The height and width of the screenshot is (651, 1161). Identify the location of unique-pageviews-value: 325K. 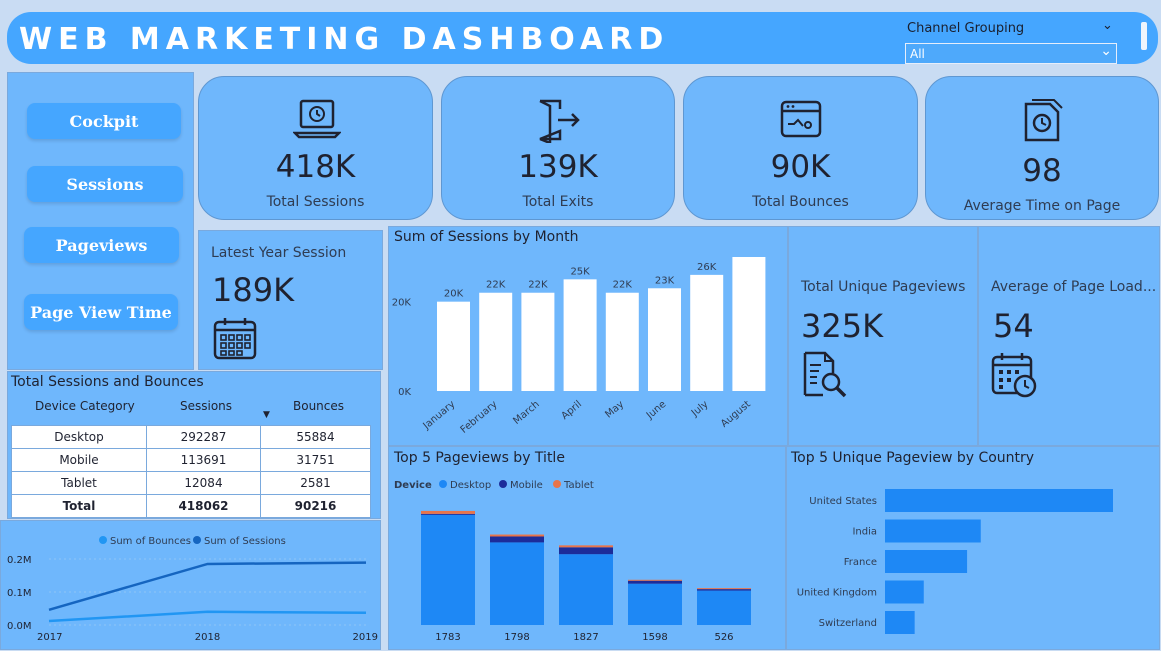
(842, 326).